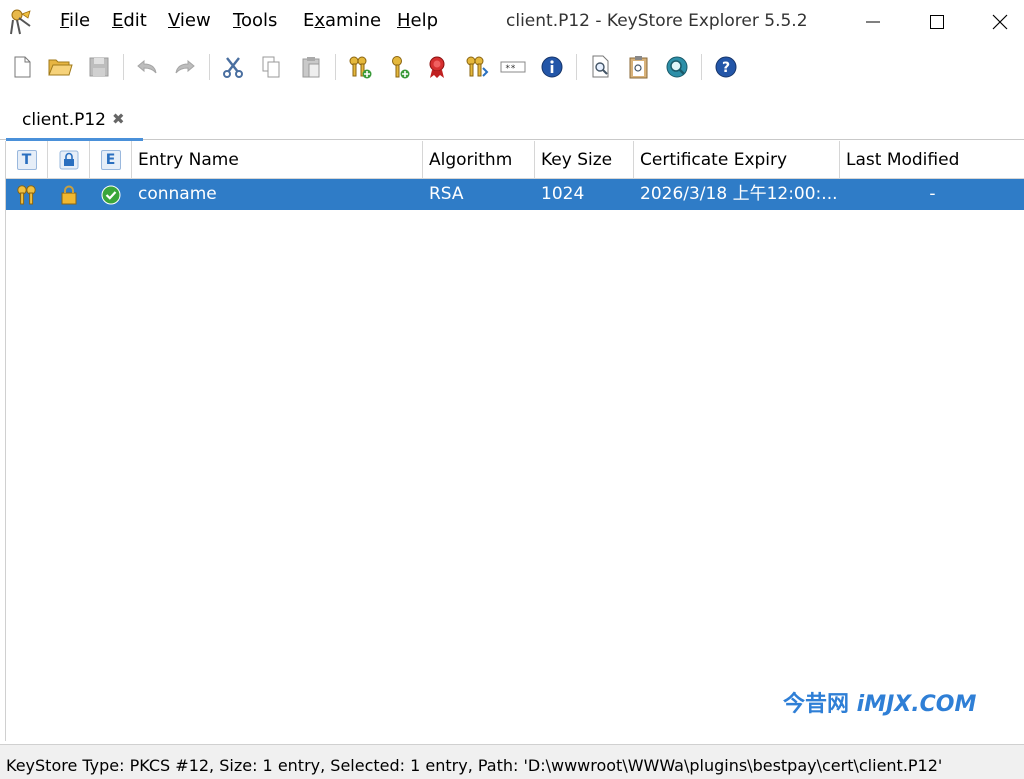 The height and width of the screenshot is (779, 1024). Describe the element at coordinates (255, 20) in the screenshot. I see `menu-tools: Tools` at that location.